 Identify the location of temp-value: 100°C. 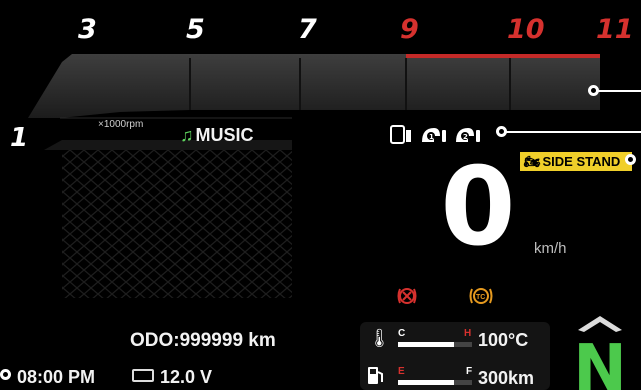
(503, 340).